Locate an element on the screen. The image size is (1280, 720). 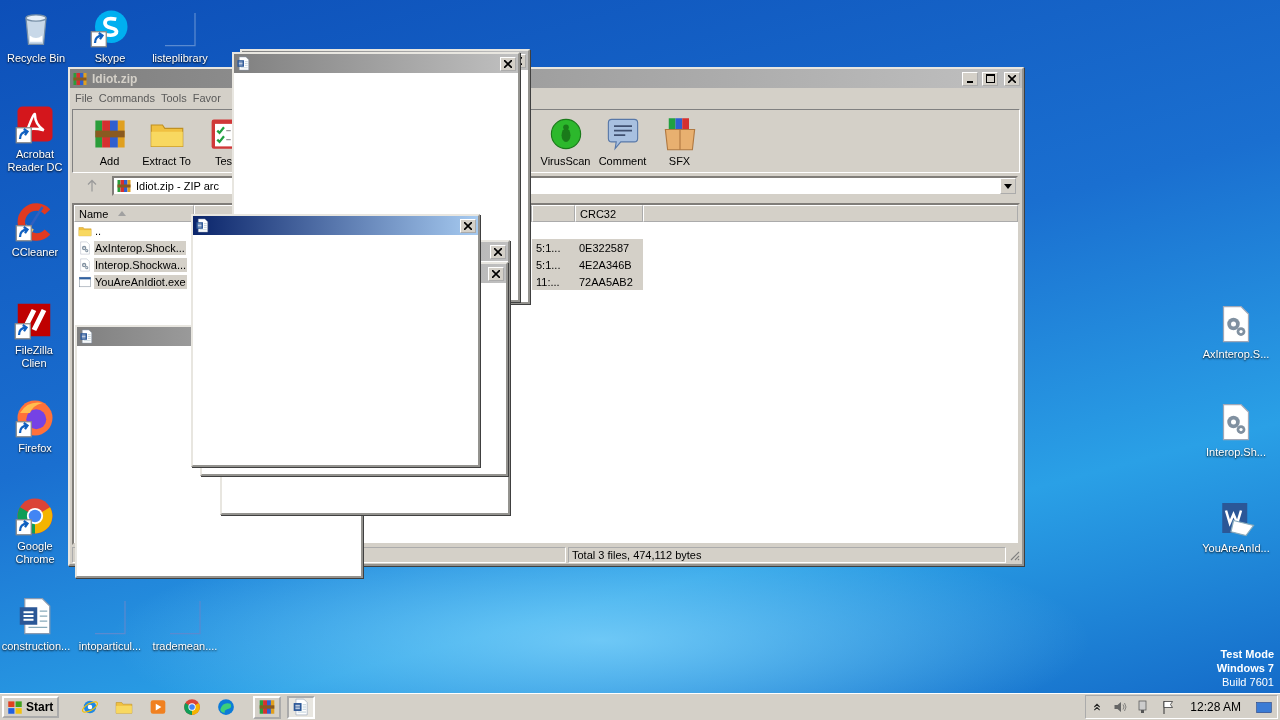
menu-item: Commands is located at coordinates (126, 97).